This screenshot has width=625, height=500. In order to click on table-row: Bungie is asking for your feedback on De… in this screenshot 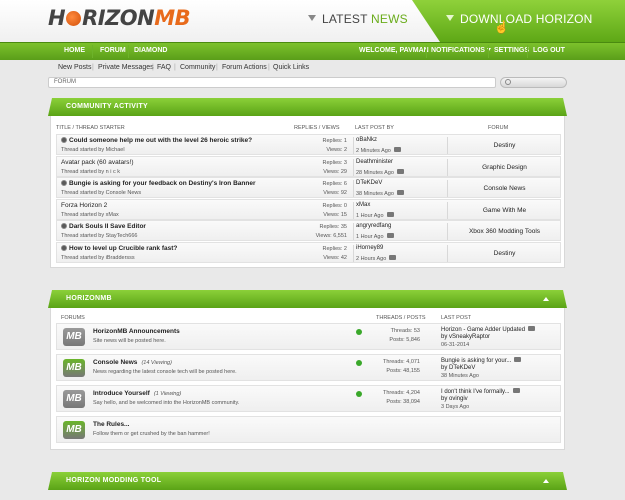, I will do `click(308, 187)`.